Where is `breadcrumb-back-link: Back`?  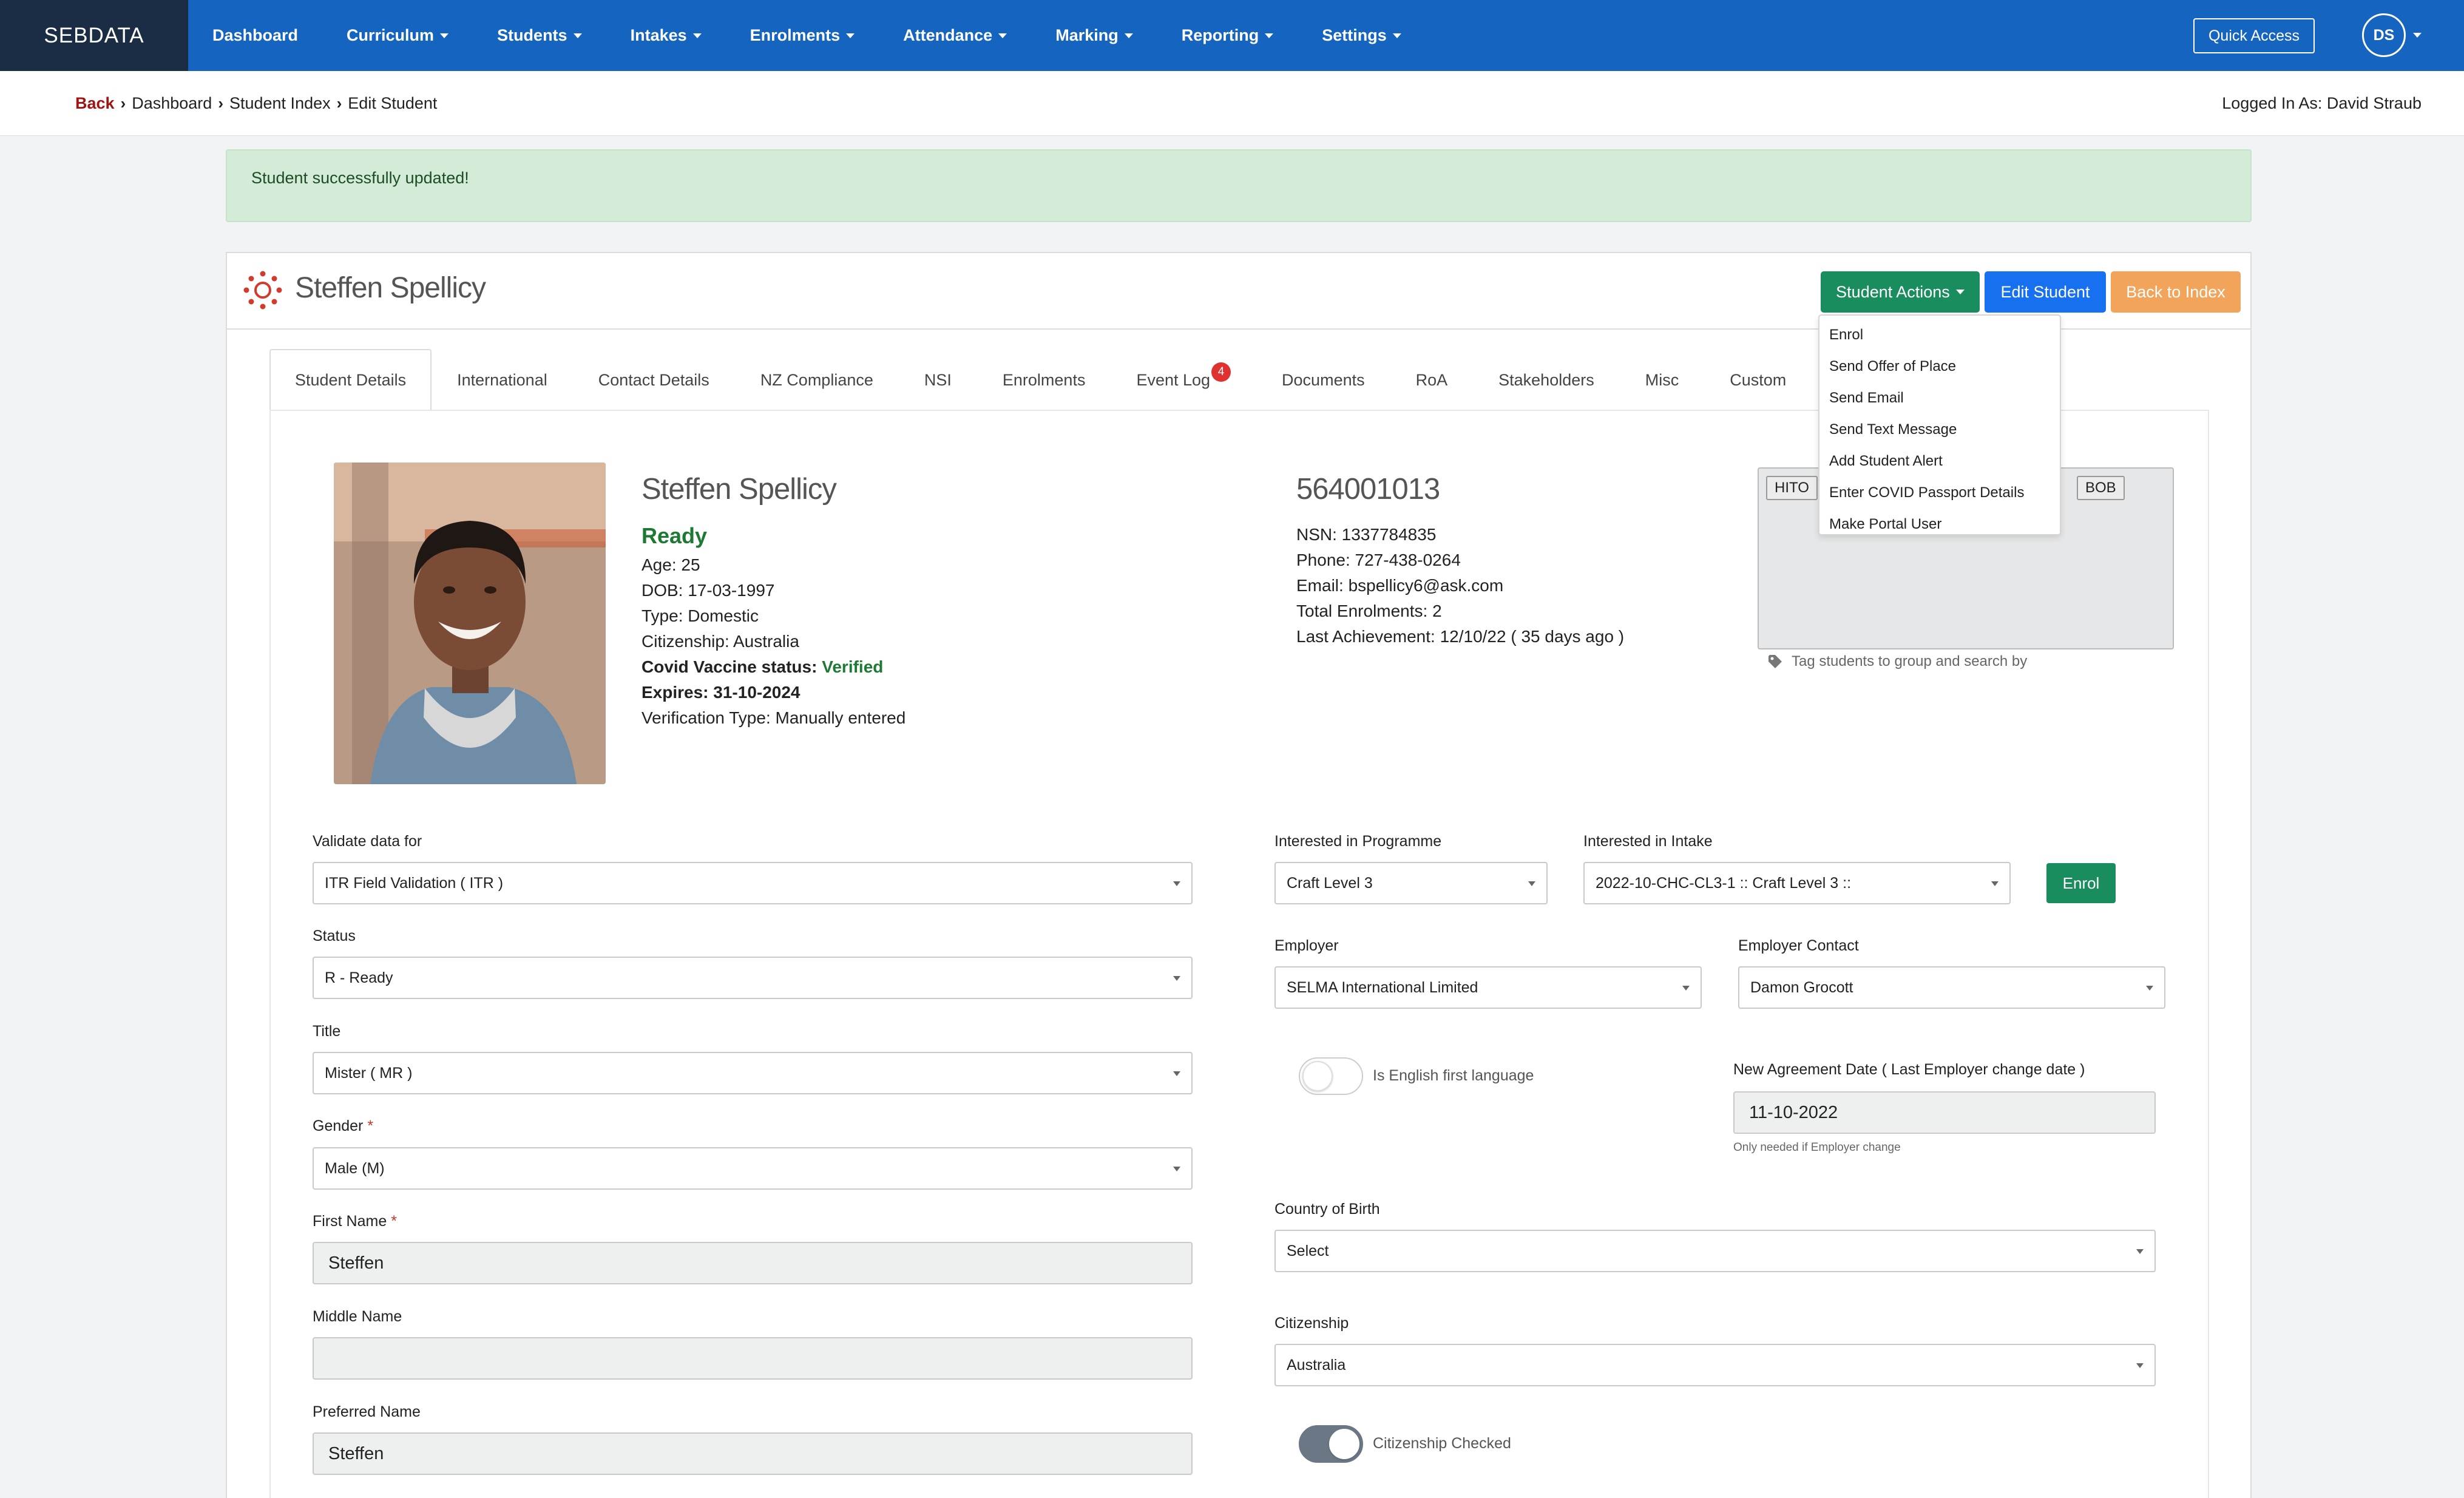 breadcrumb-back-link: Back is located at coordinates (95, 103).